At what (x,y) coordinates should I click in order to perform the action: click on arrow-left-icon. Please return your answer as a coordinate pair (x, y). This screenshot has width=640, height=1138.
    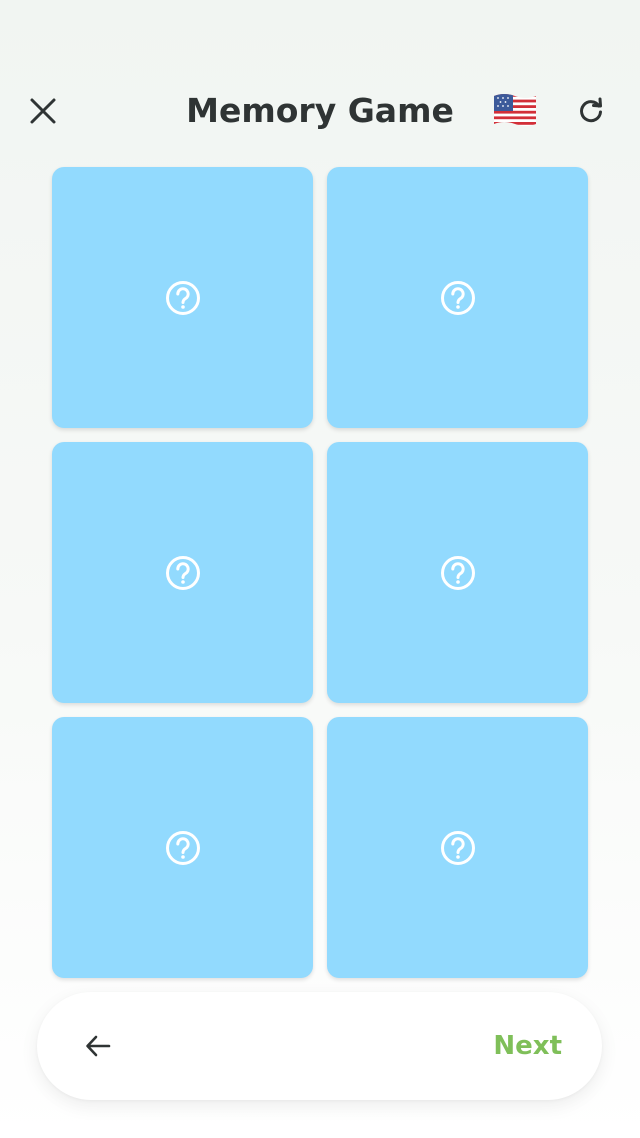
    Looking at the image, I should click on (98, 1046).